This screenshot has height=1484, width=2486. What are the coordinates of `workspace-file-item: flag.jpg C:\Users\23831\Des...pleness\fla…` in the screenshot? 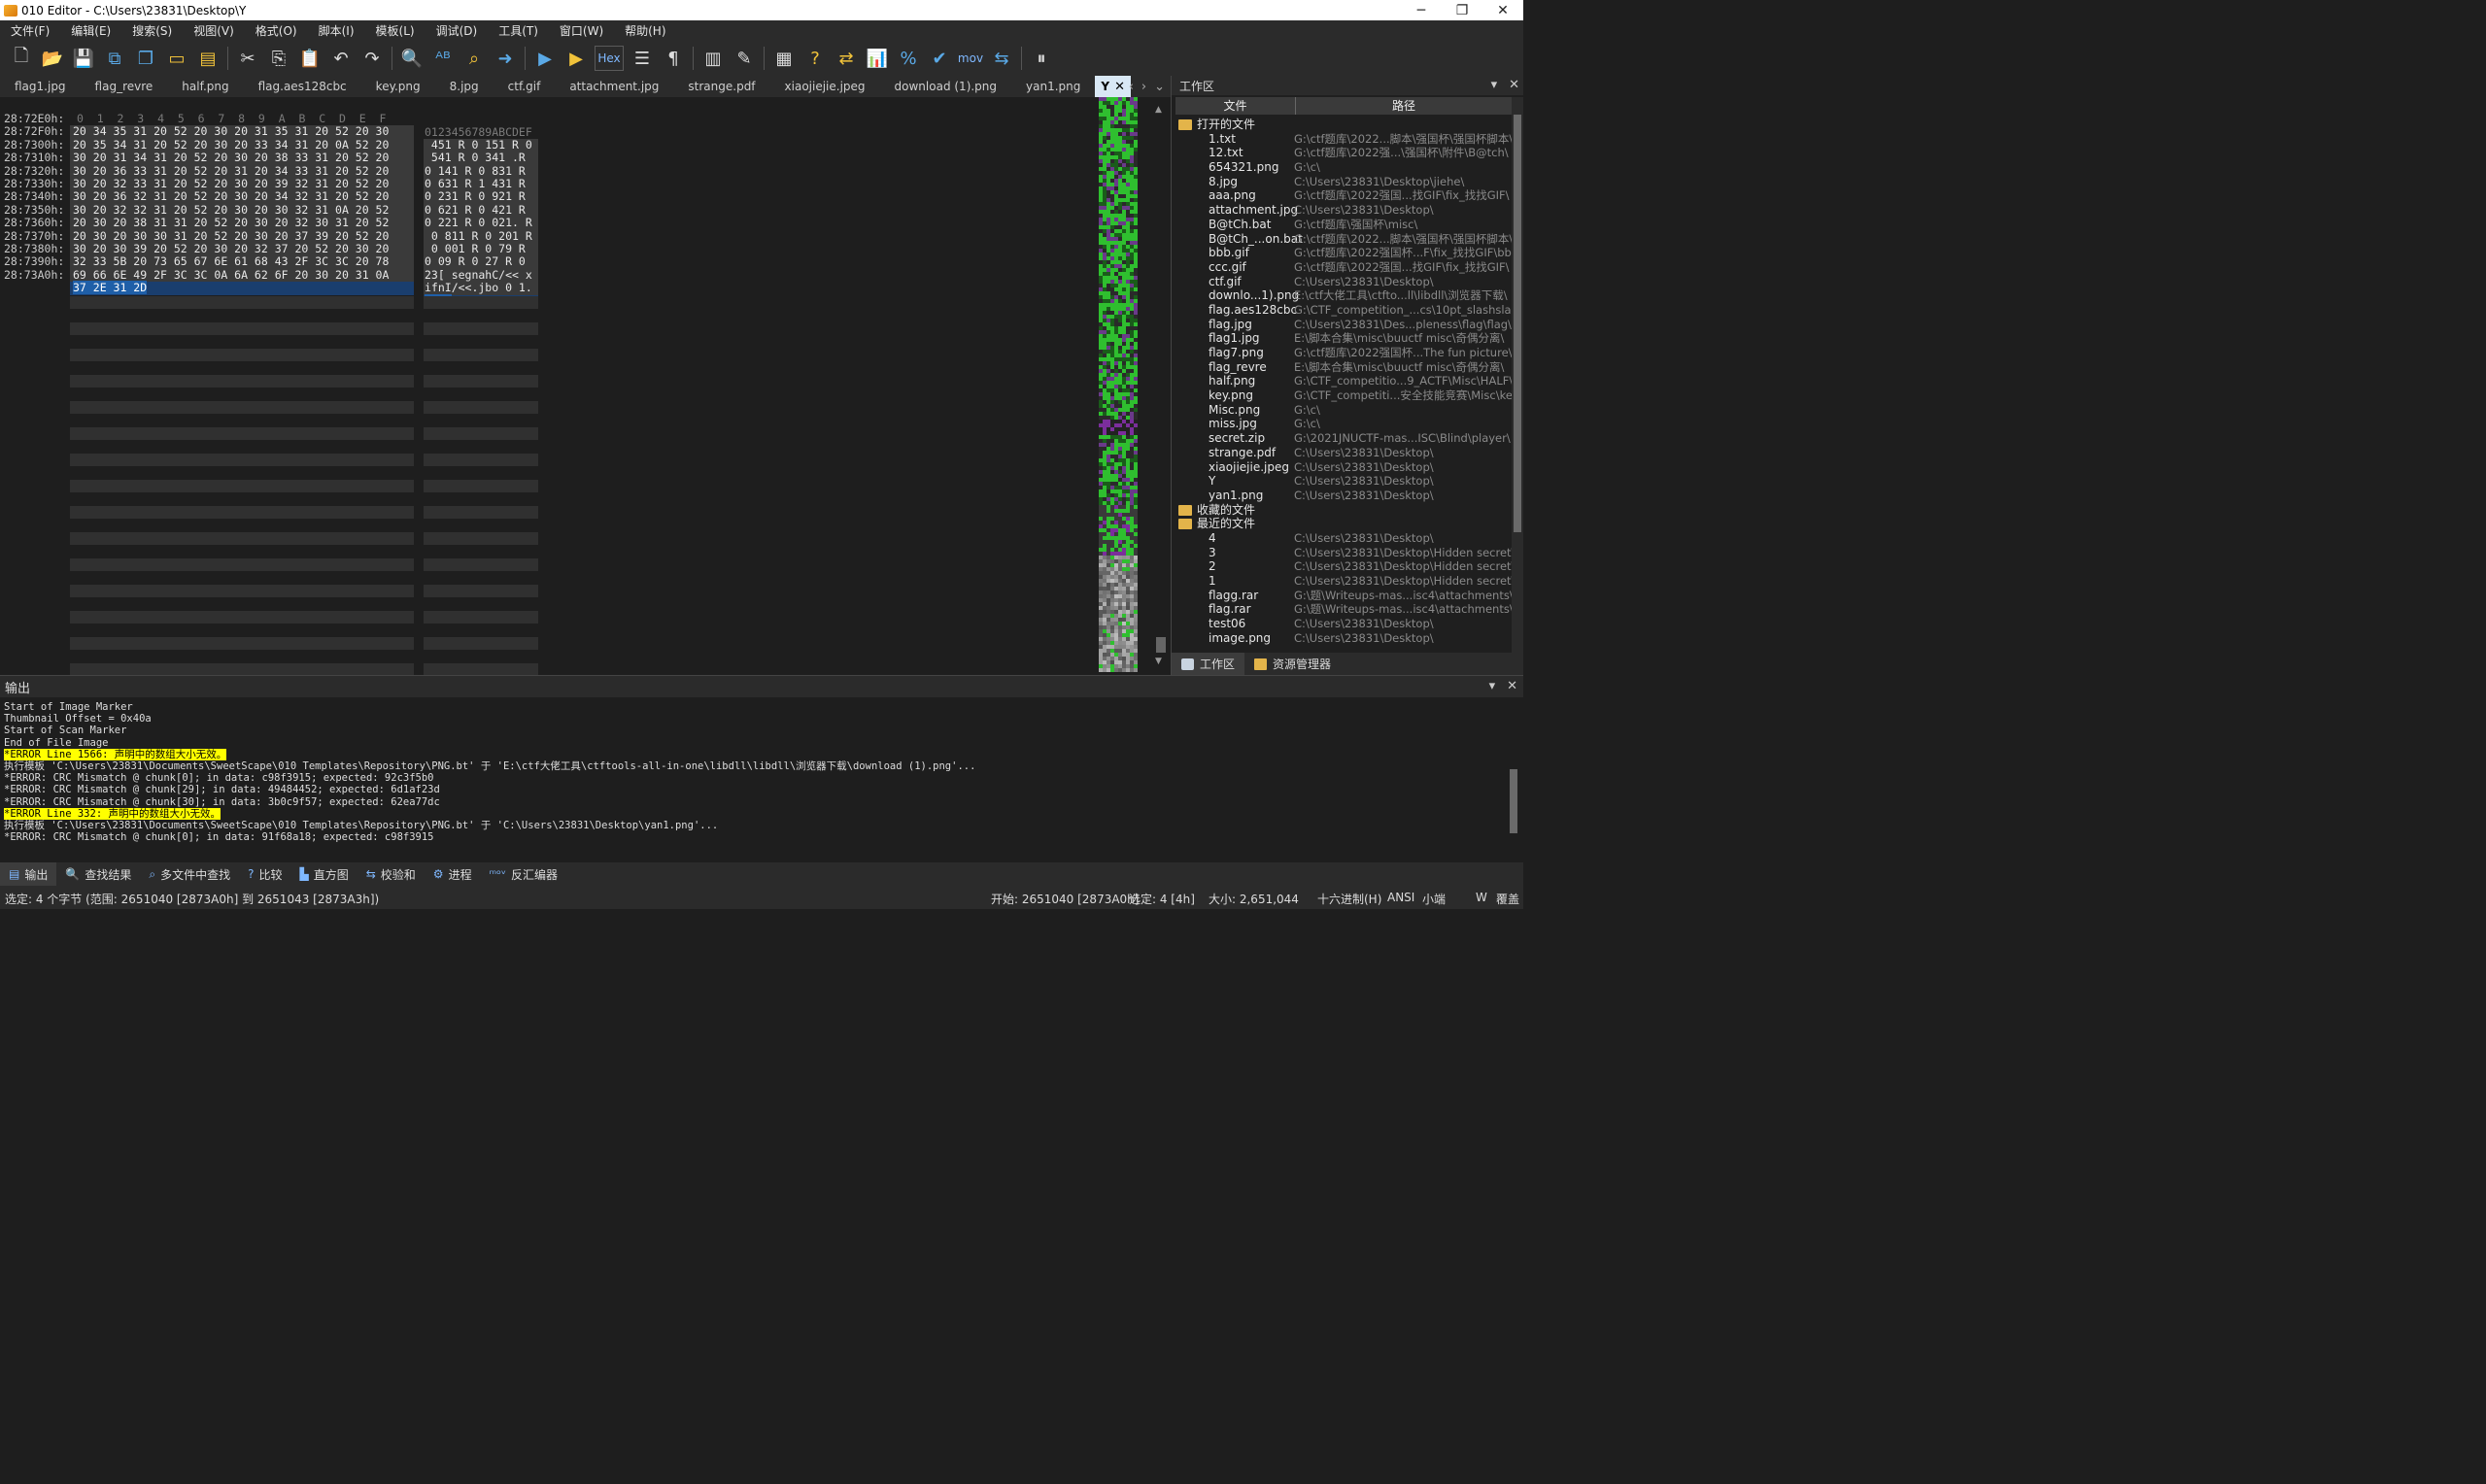 It's located at (1343, 325).